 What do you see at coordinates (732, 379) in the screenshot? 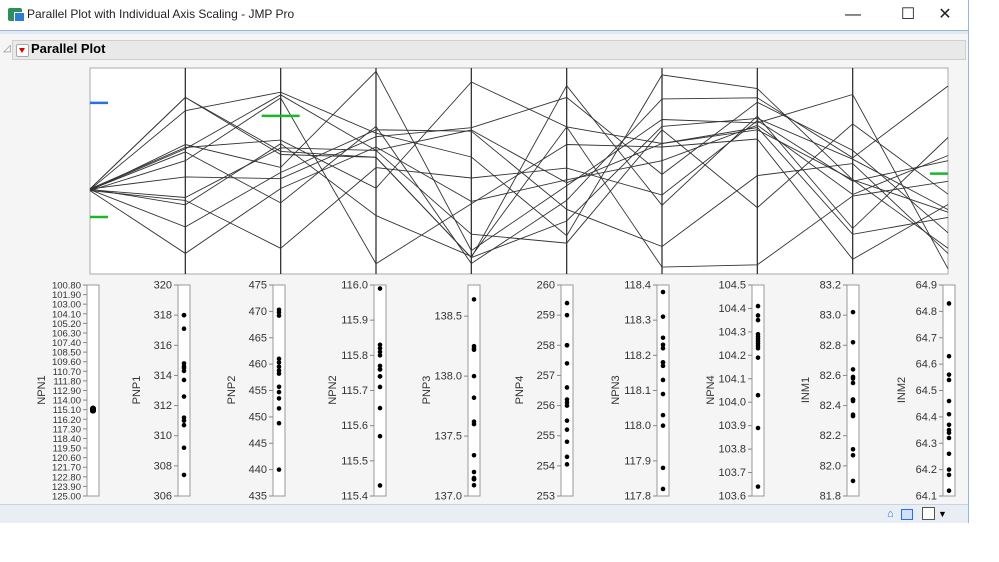
I see `tick-label: 104.1` at bounding box center [732, 379].